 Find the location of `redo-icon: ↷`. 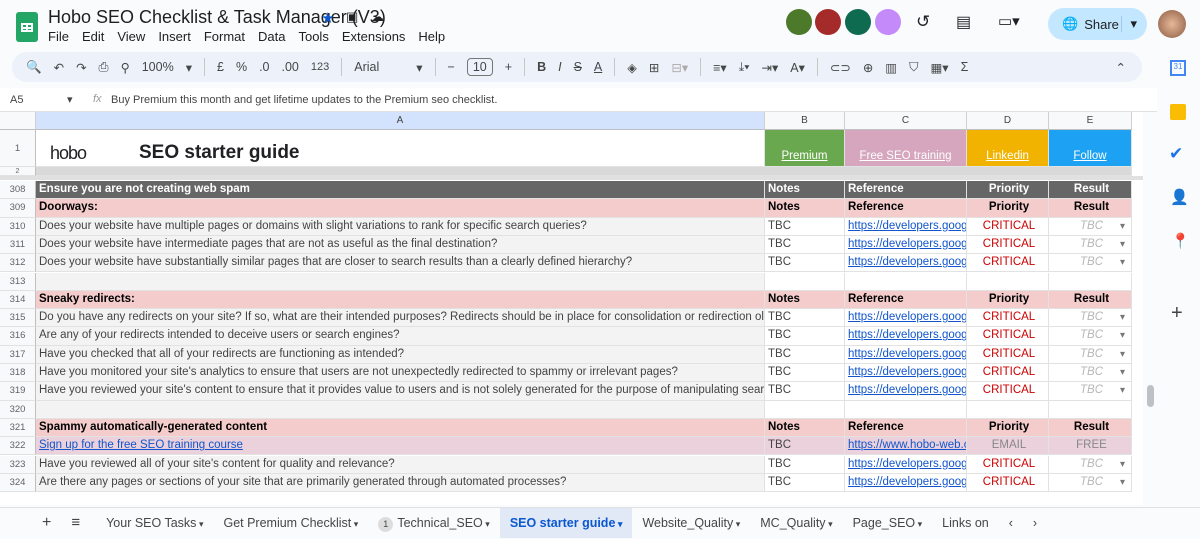

redo-icon: ↷ is located at coordinates (81, 67).